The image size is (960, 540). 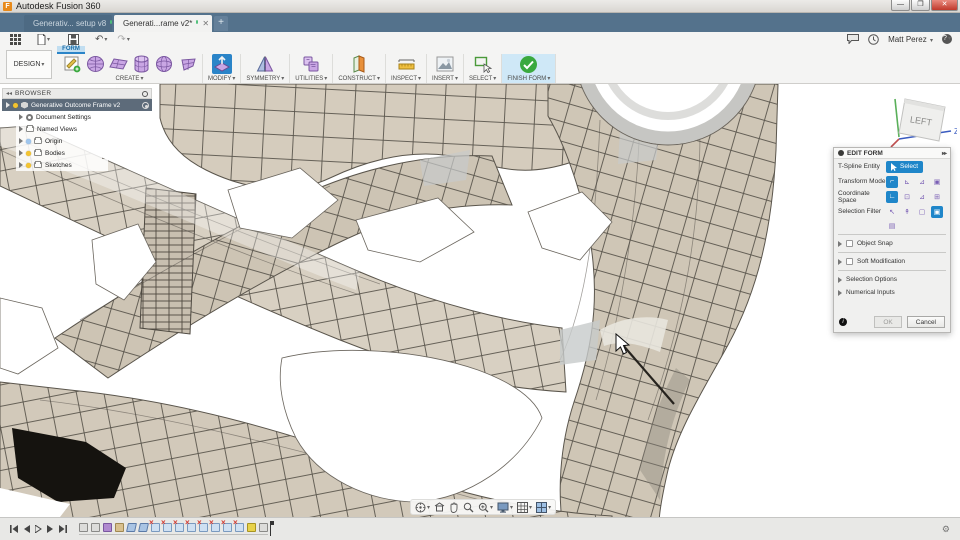 I want to click on workspace-switcher: DESIGN, so click(x=29, y=64).